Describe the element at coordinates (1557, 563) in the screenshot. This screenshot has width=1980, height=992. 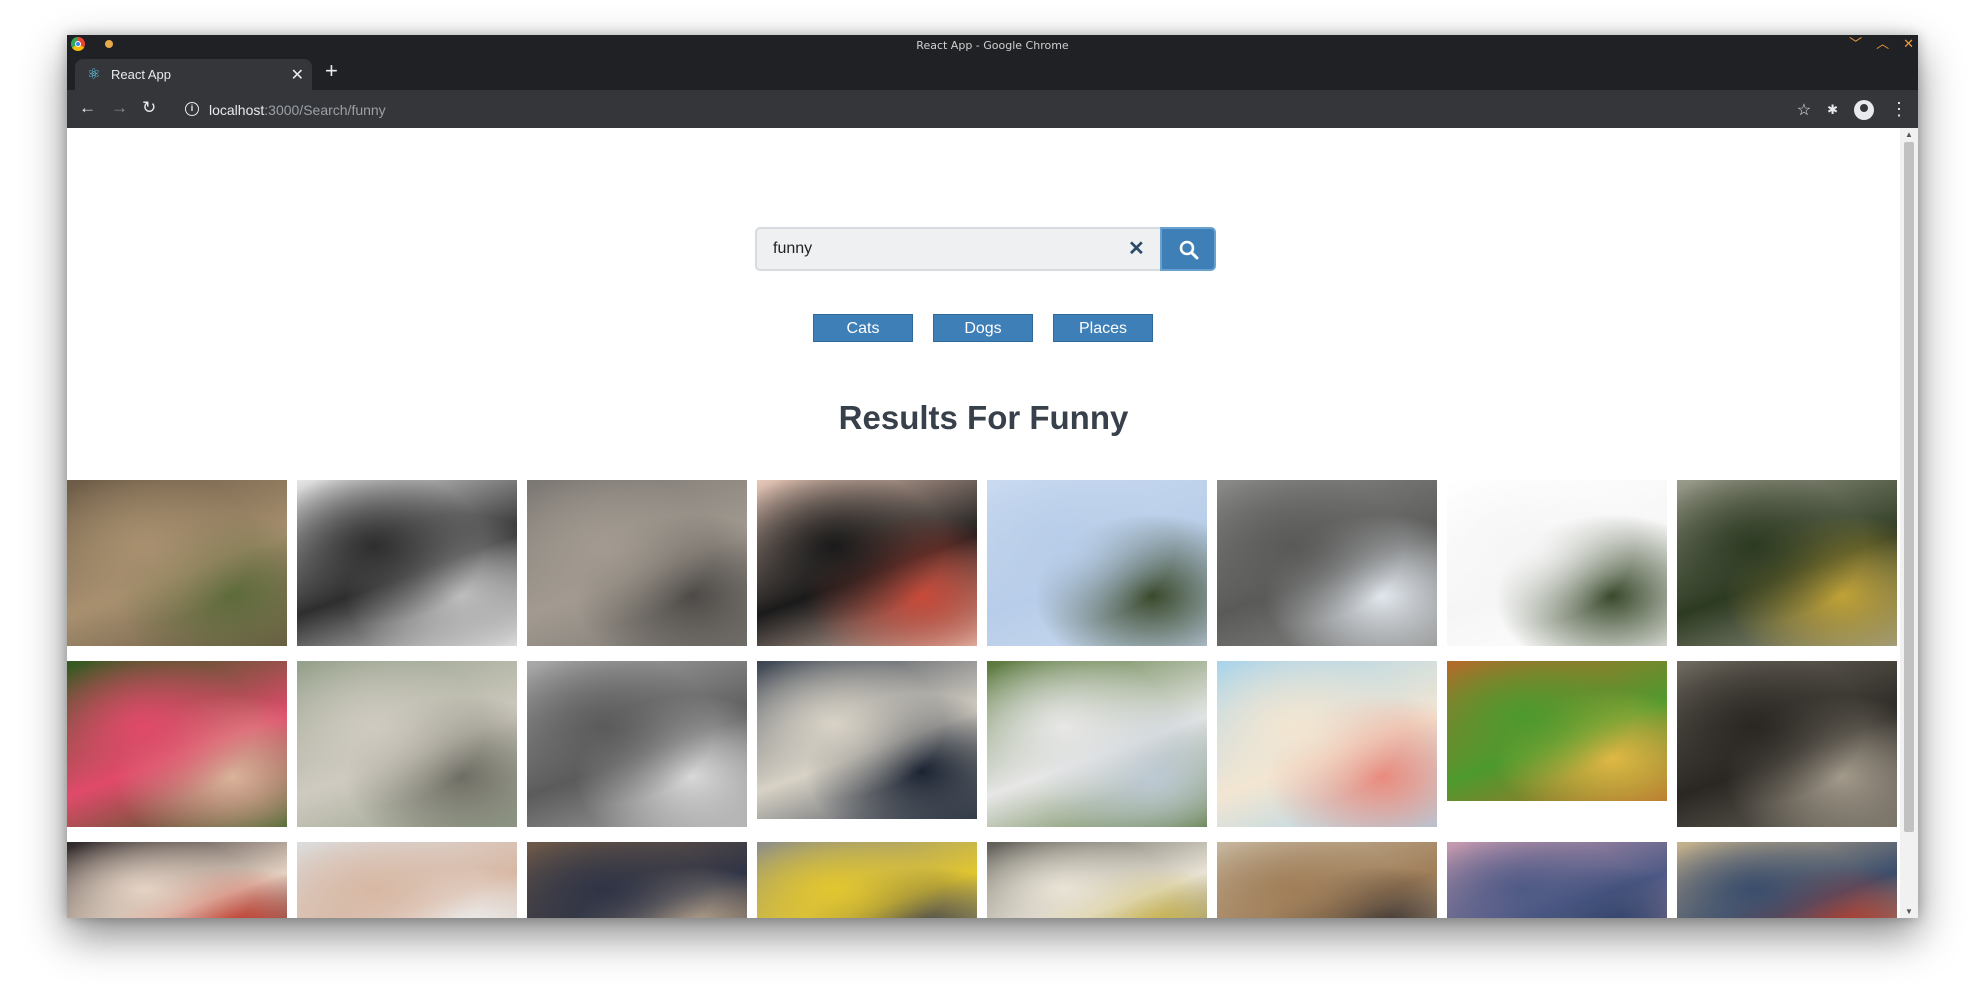
I see `mime-swing-photo` at that location.